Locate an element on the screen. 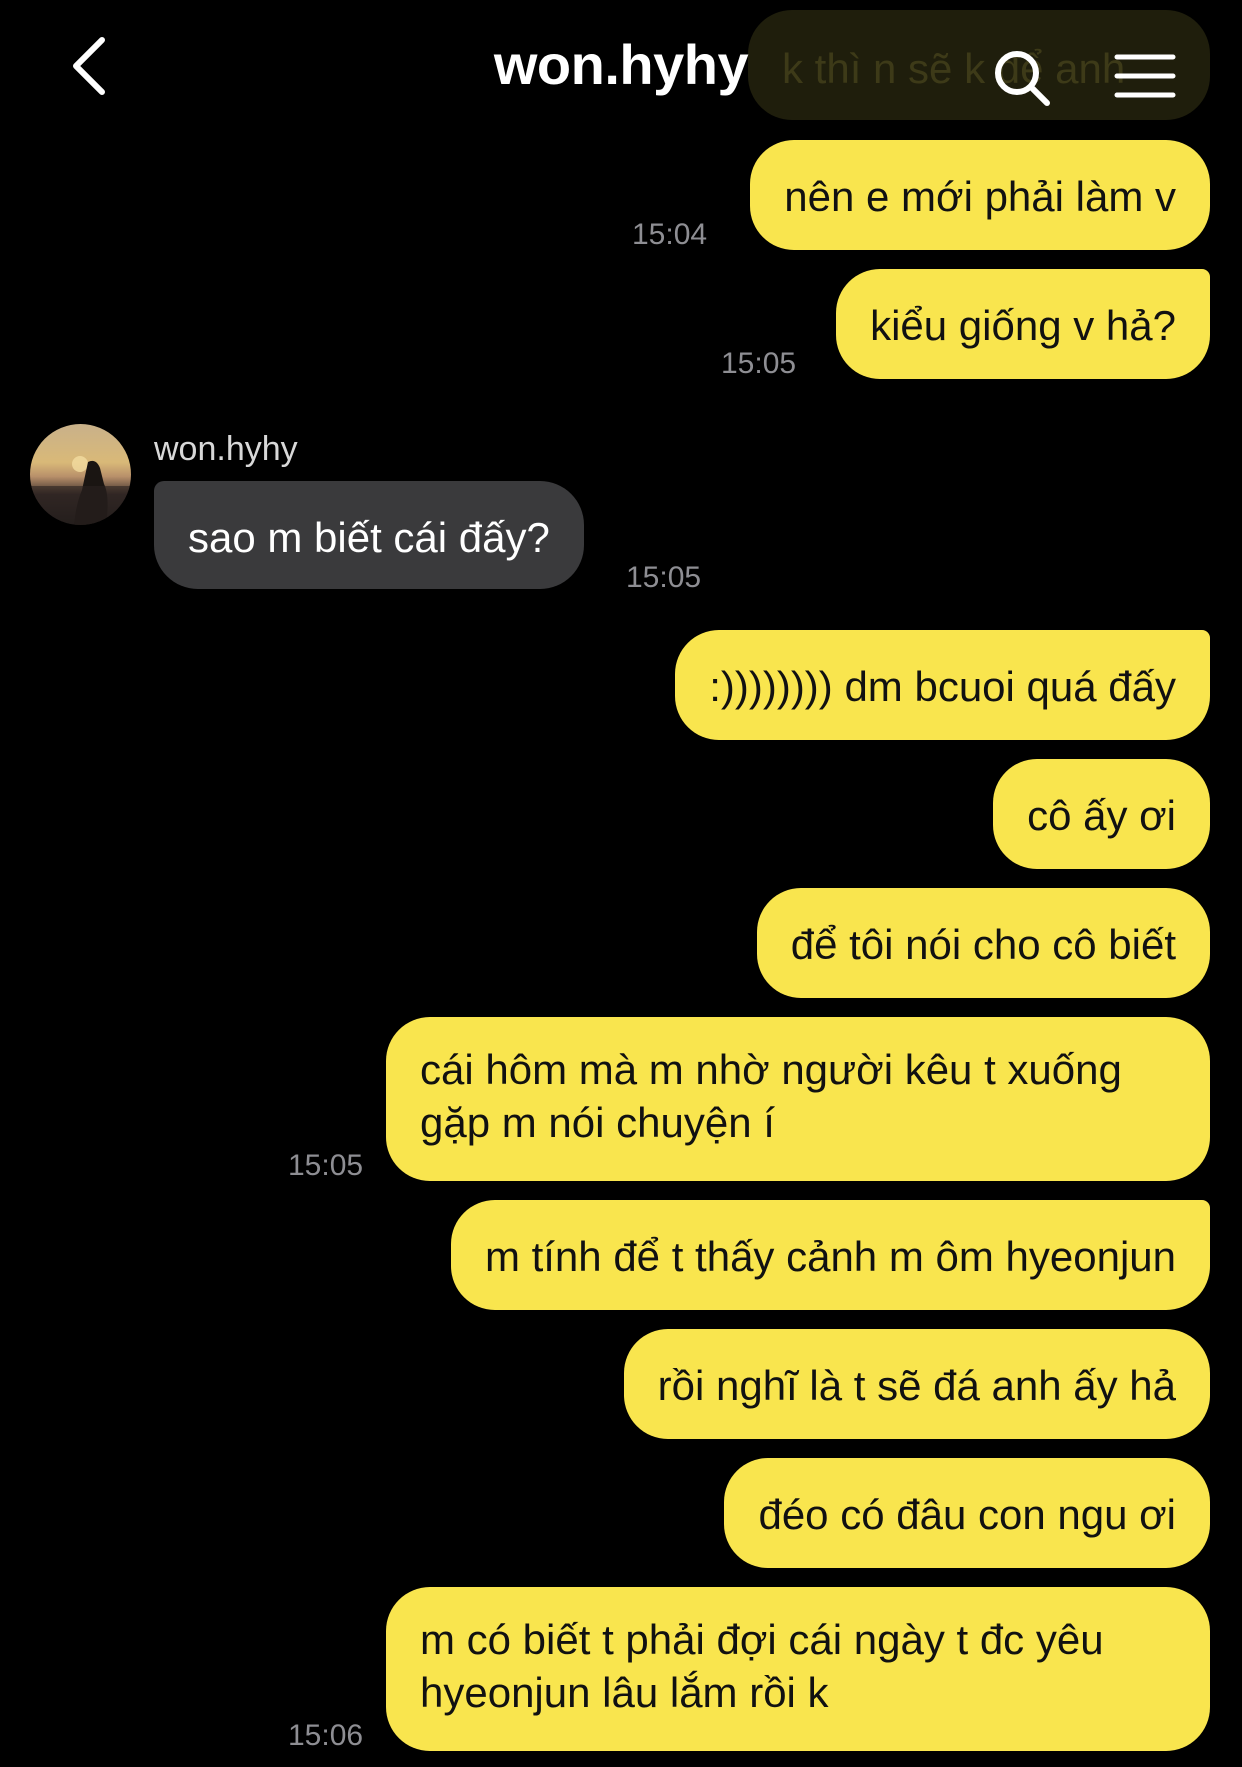 Image resolution: width=1242 pixels, height=1767 pixels. message-time: 15:06 is located at coordinates (326, 1735).